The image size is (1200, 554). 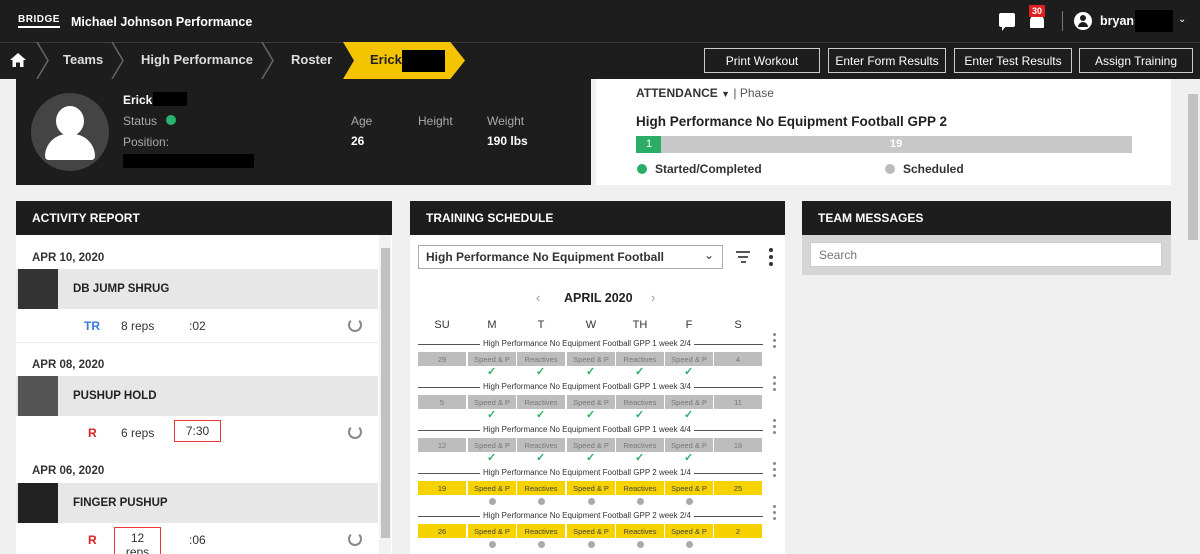 I want to click on calendar-day: 11, so click(x=738, y=402).